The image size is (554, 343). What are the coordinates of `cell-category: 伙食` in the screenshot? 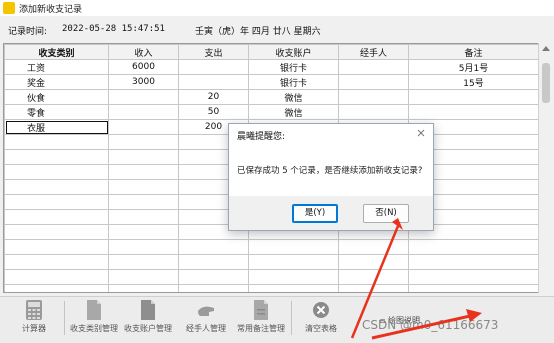 It's located at (56, 97).